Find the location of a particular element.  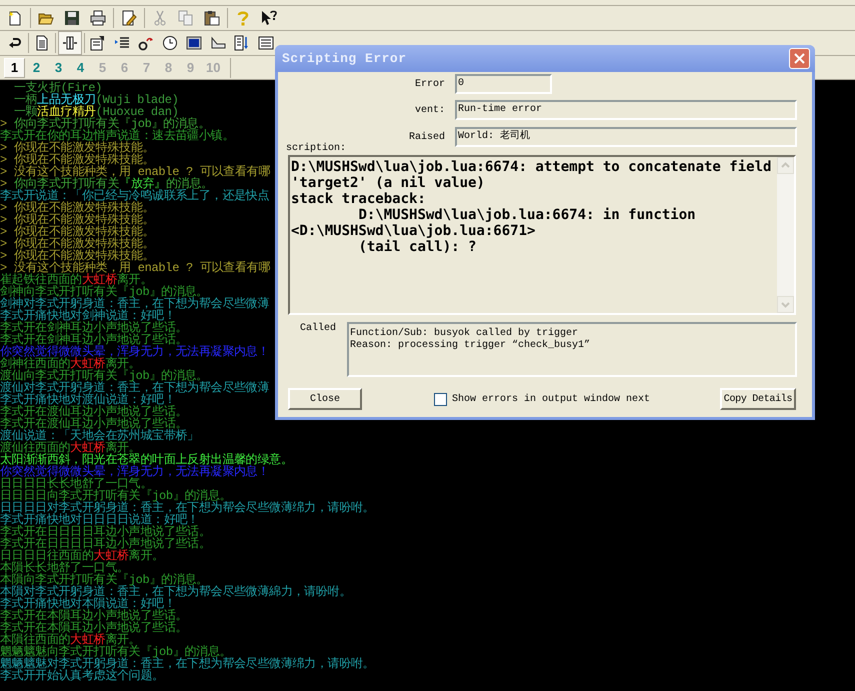

checkbox is located at coordinates (440, 399).